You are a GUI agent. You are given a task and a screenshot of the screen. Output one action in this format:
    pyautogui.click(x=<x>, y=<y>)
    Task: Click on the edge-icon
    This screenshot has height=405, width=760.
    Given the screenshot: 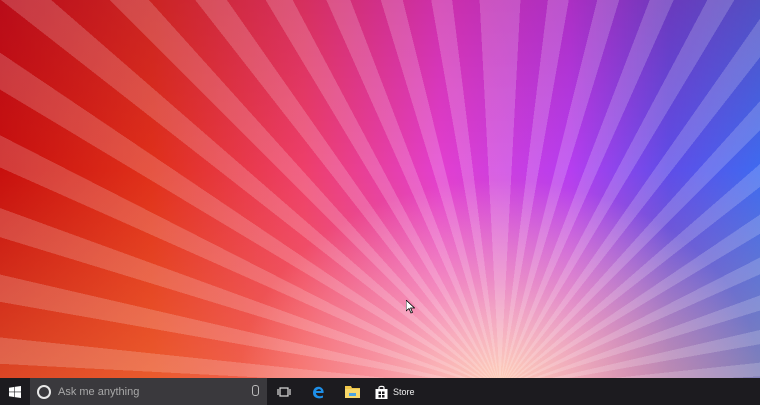 What is the action you would take?
    pyautogui.click(x=318, y=392)
    